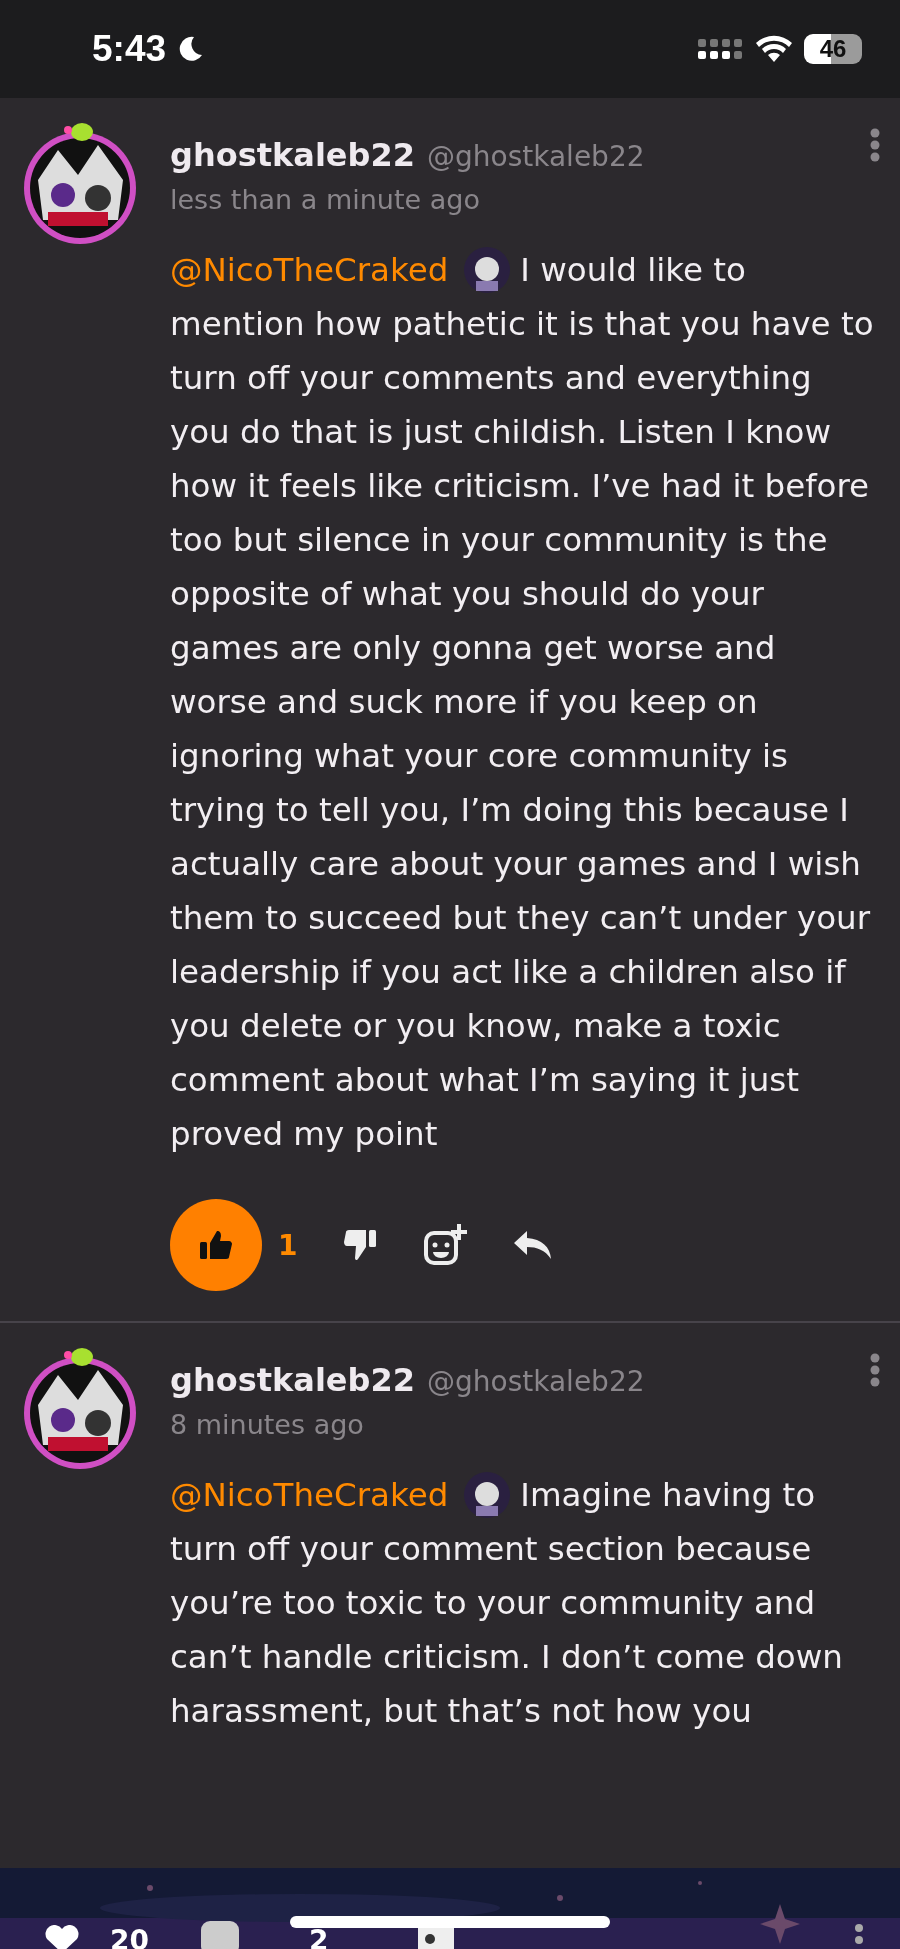  What do you see at coordinates (533, 1245) in the screenshot?
I see `reply-button` at bounding box center [533, 1245].